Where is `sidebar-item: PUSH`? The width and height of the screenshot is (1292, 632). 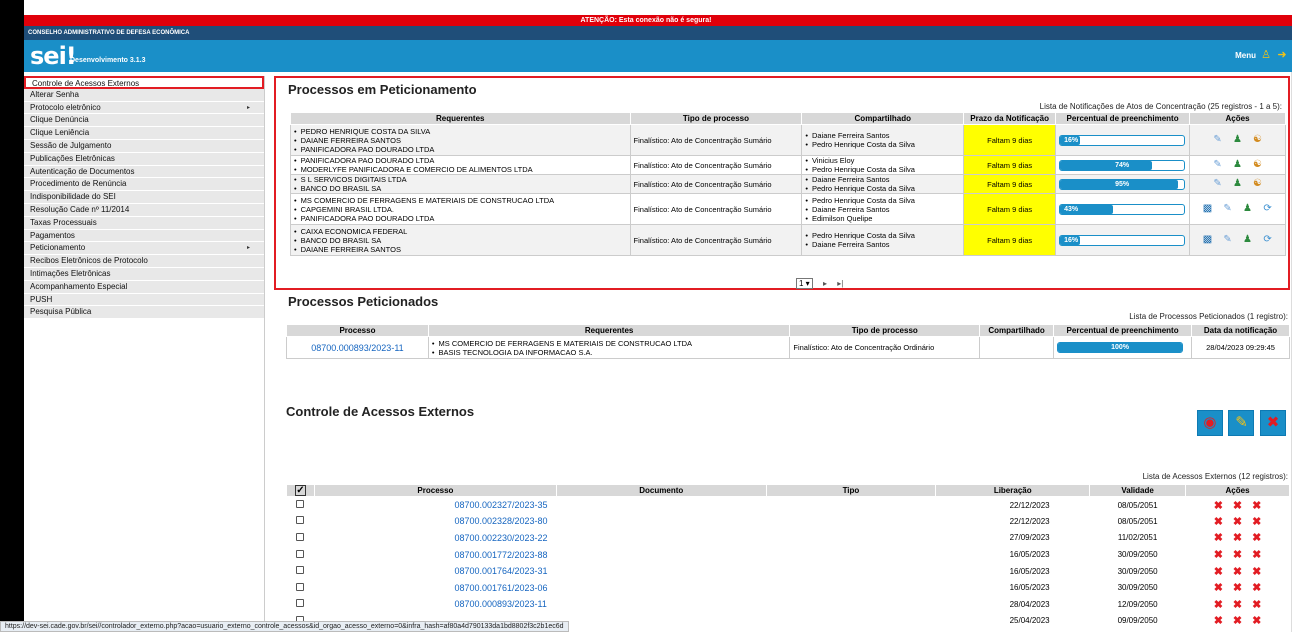
sidebar-item: PUSH is located at coordinates (144, 300).